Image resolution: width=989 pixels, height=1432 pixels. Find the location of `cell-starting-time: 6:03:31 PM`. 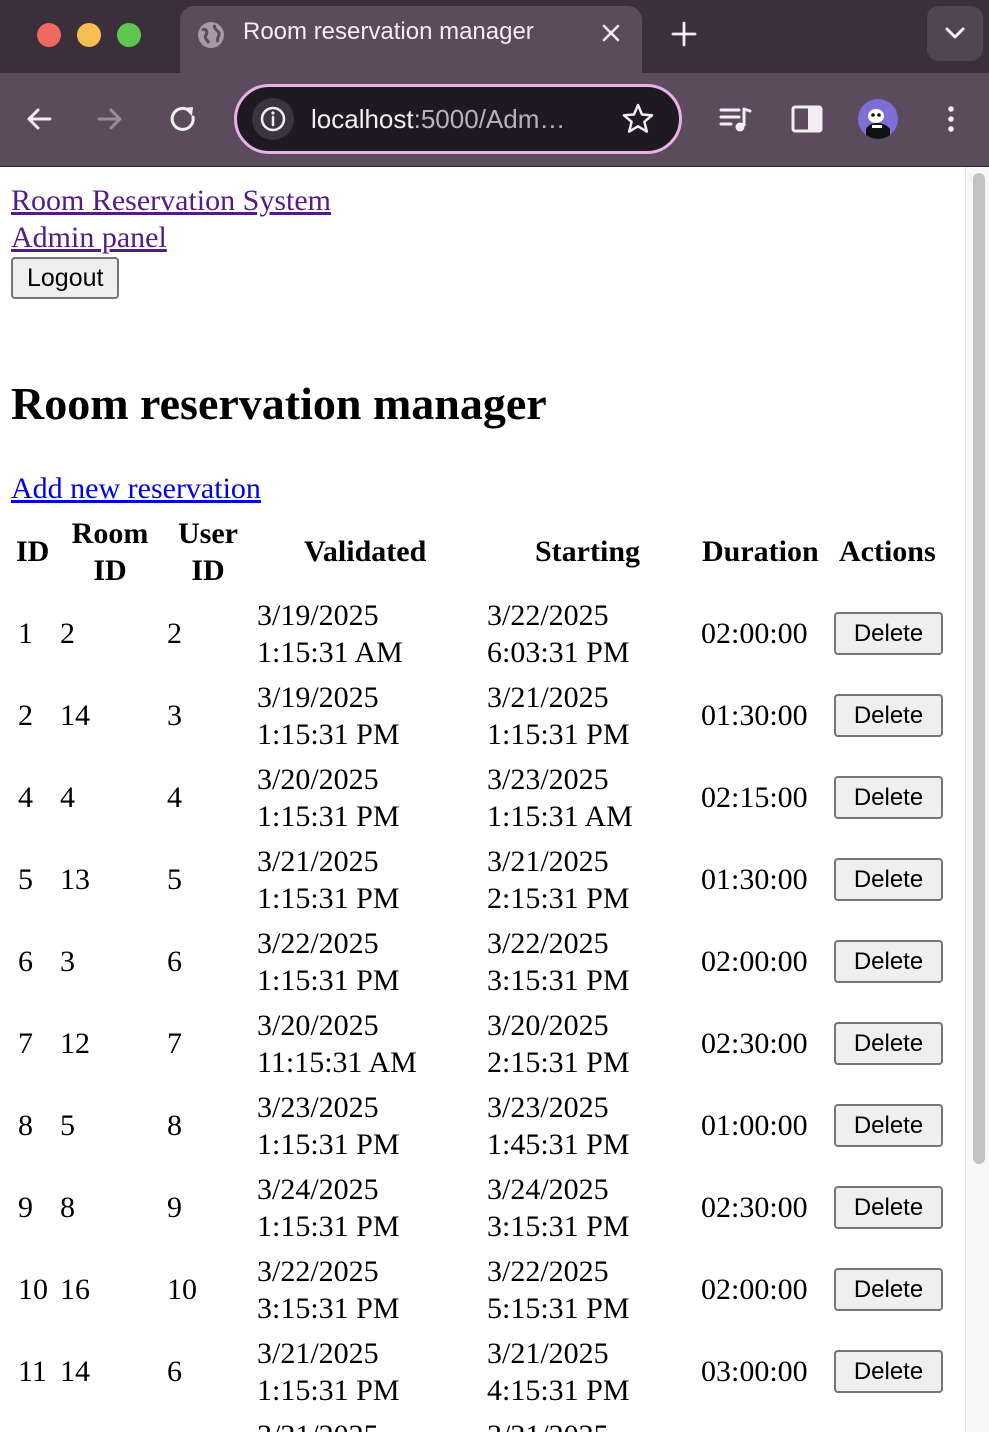

cell-starting-time: 6:03:31 PM is located at coordinates (558, 652).